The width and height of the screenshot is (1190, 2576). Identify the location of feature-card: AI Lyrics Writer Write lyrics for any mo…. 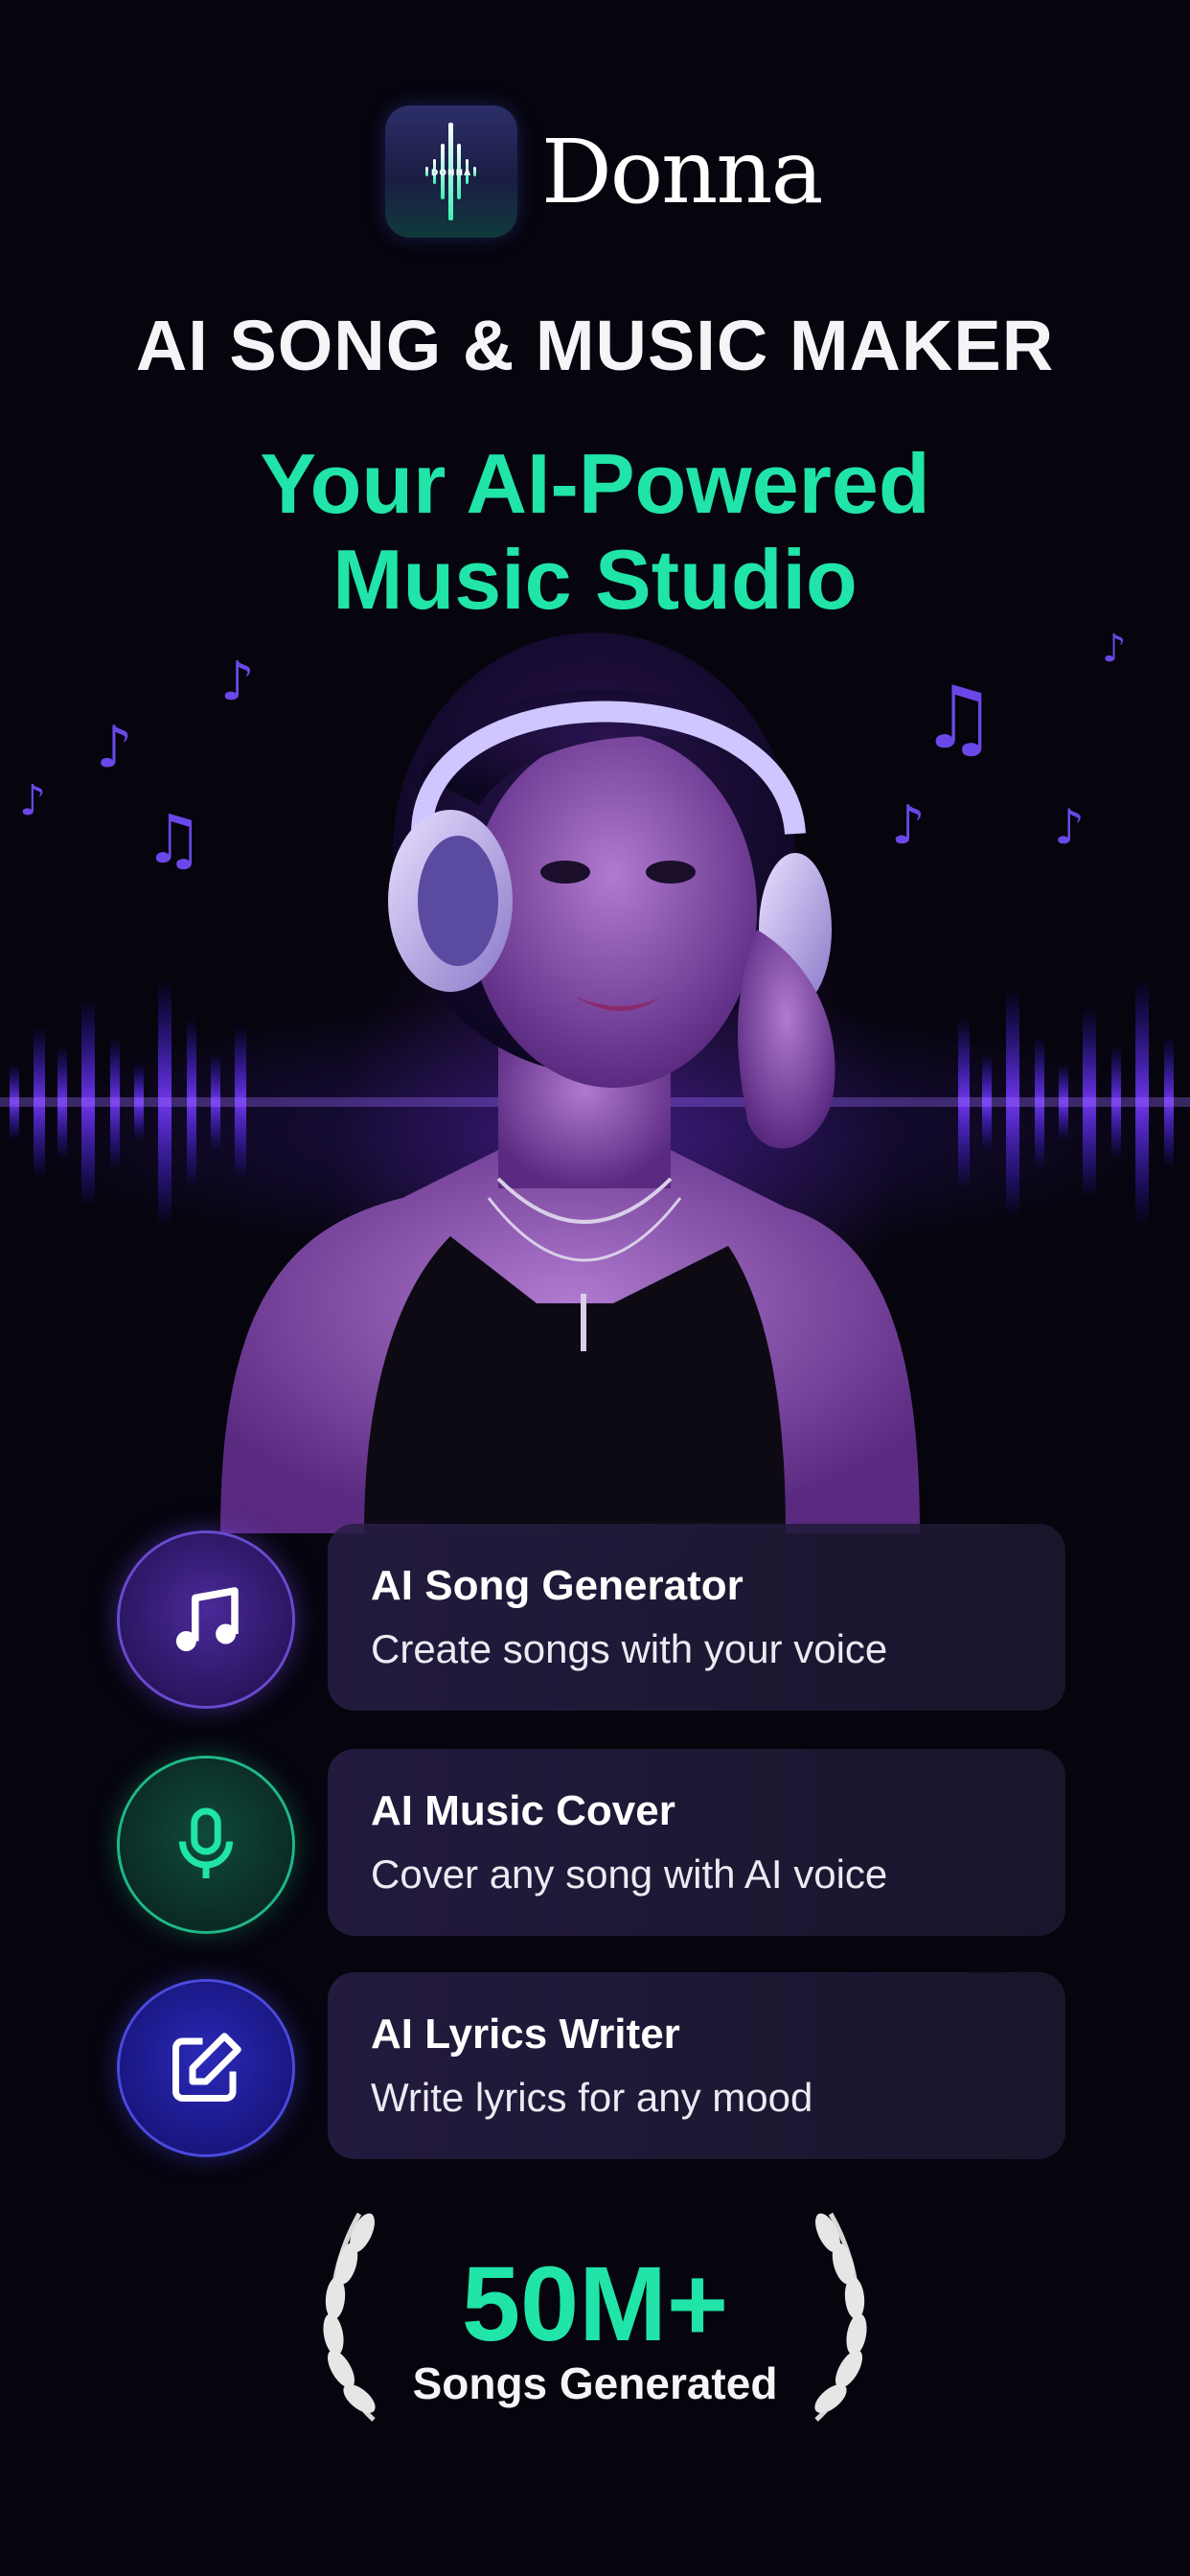
(697, 2065).